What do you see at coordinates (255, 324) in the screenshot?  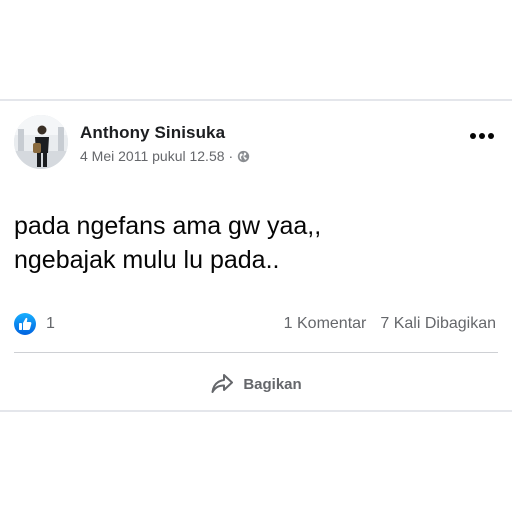 I see `post-stats: 1 1 Komentar 7 Kali Dibagikan` at bounding box center [255, 324].